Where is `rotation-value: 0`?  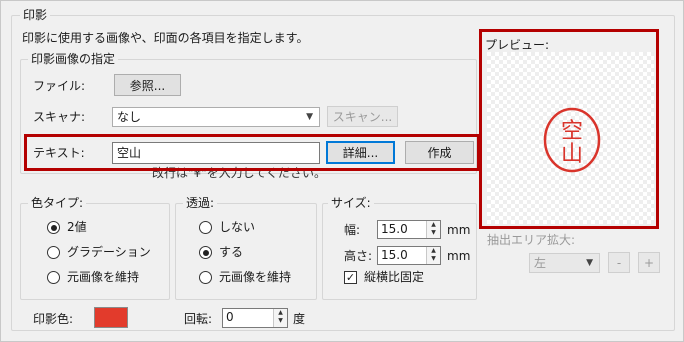
rotation-value: 0 is located at coordinates (230, 317).